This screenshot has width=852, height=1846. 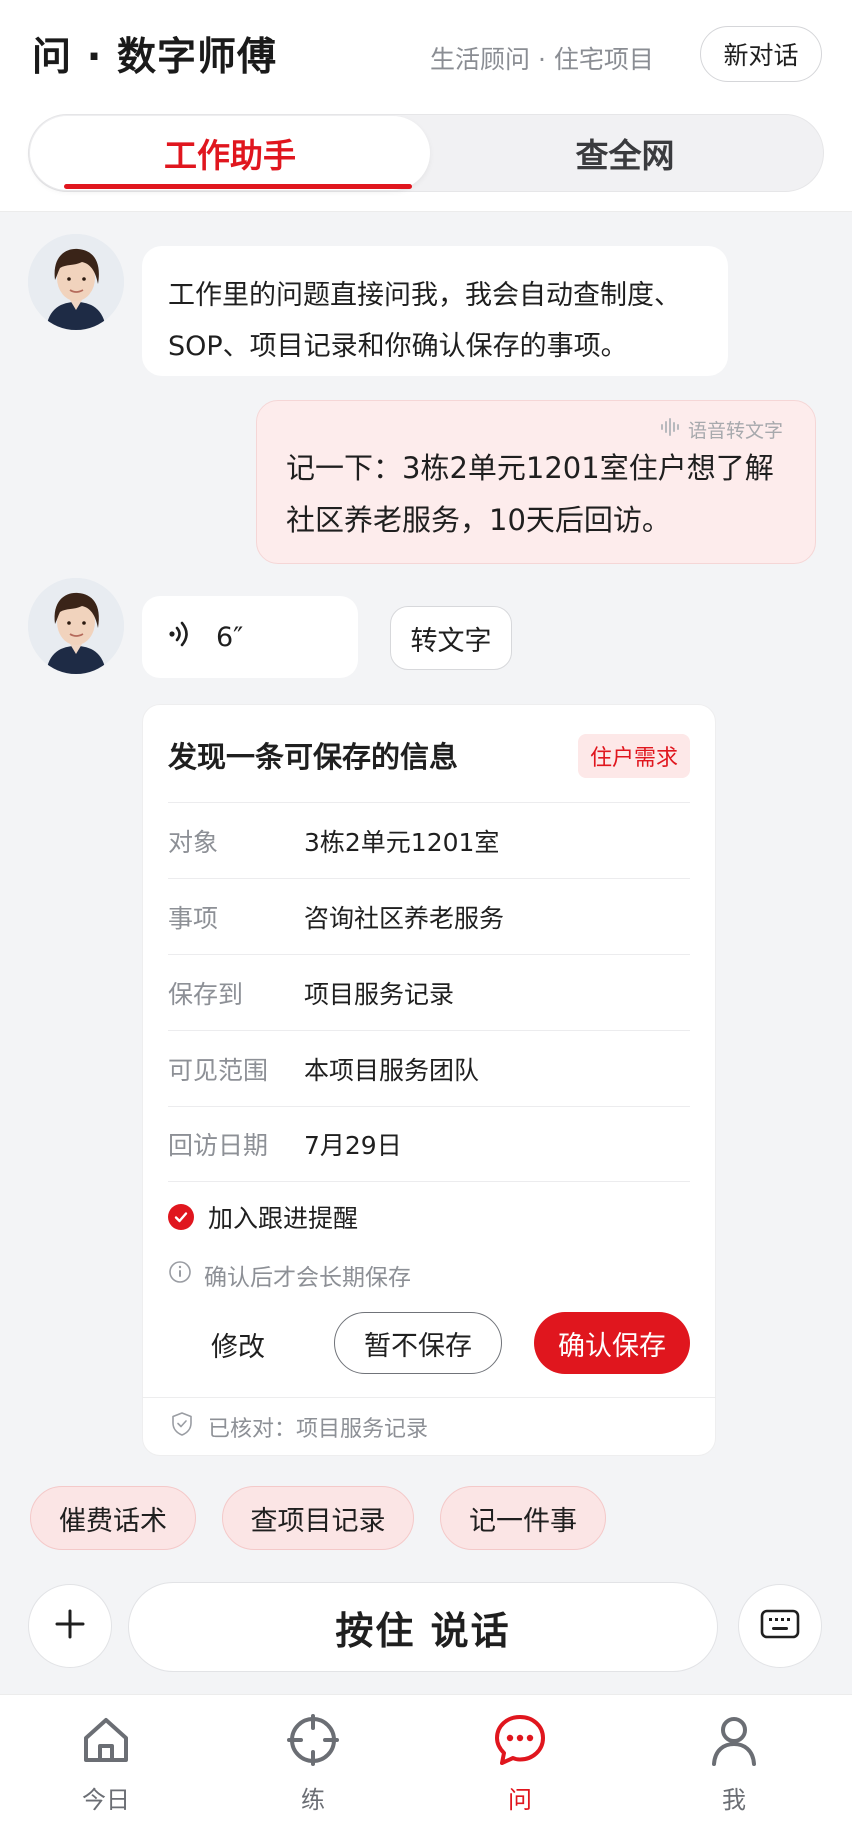 What do you see at coordinates (193, 842) in the screenshot?
I see `row-label: 对象` at bounding box center [193, 842].